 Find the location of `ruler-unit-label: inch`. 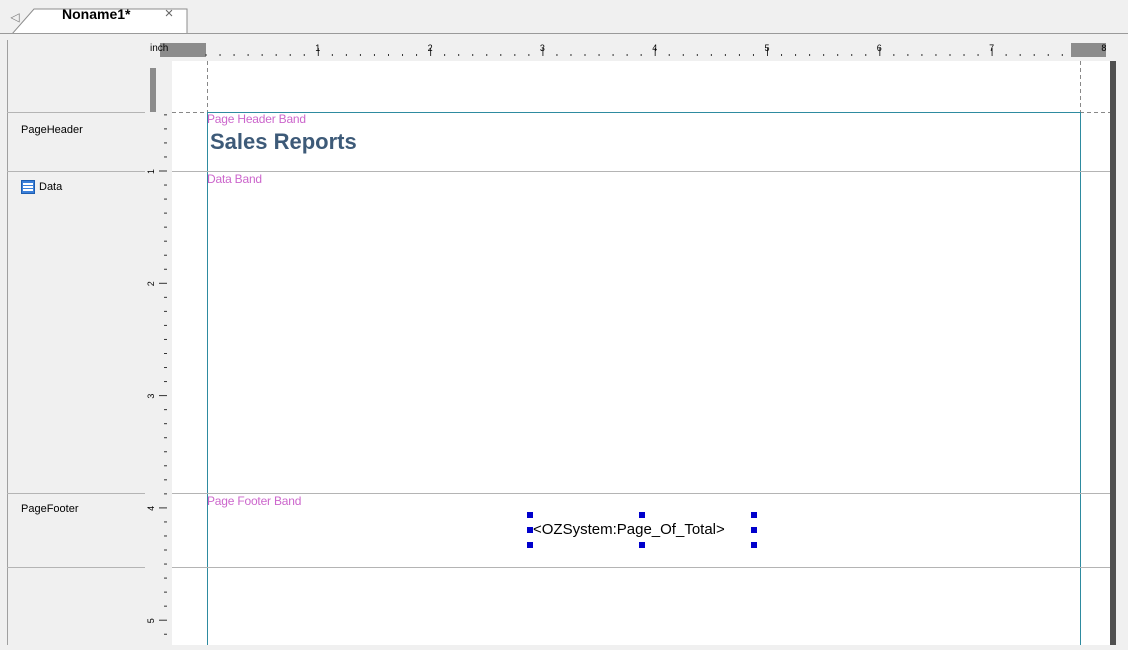

ruler-unit-label: inch is located at coordinates (159, 48).